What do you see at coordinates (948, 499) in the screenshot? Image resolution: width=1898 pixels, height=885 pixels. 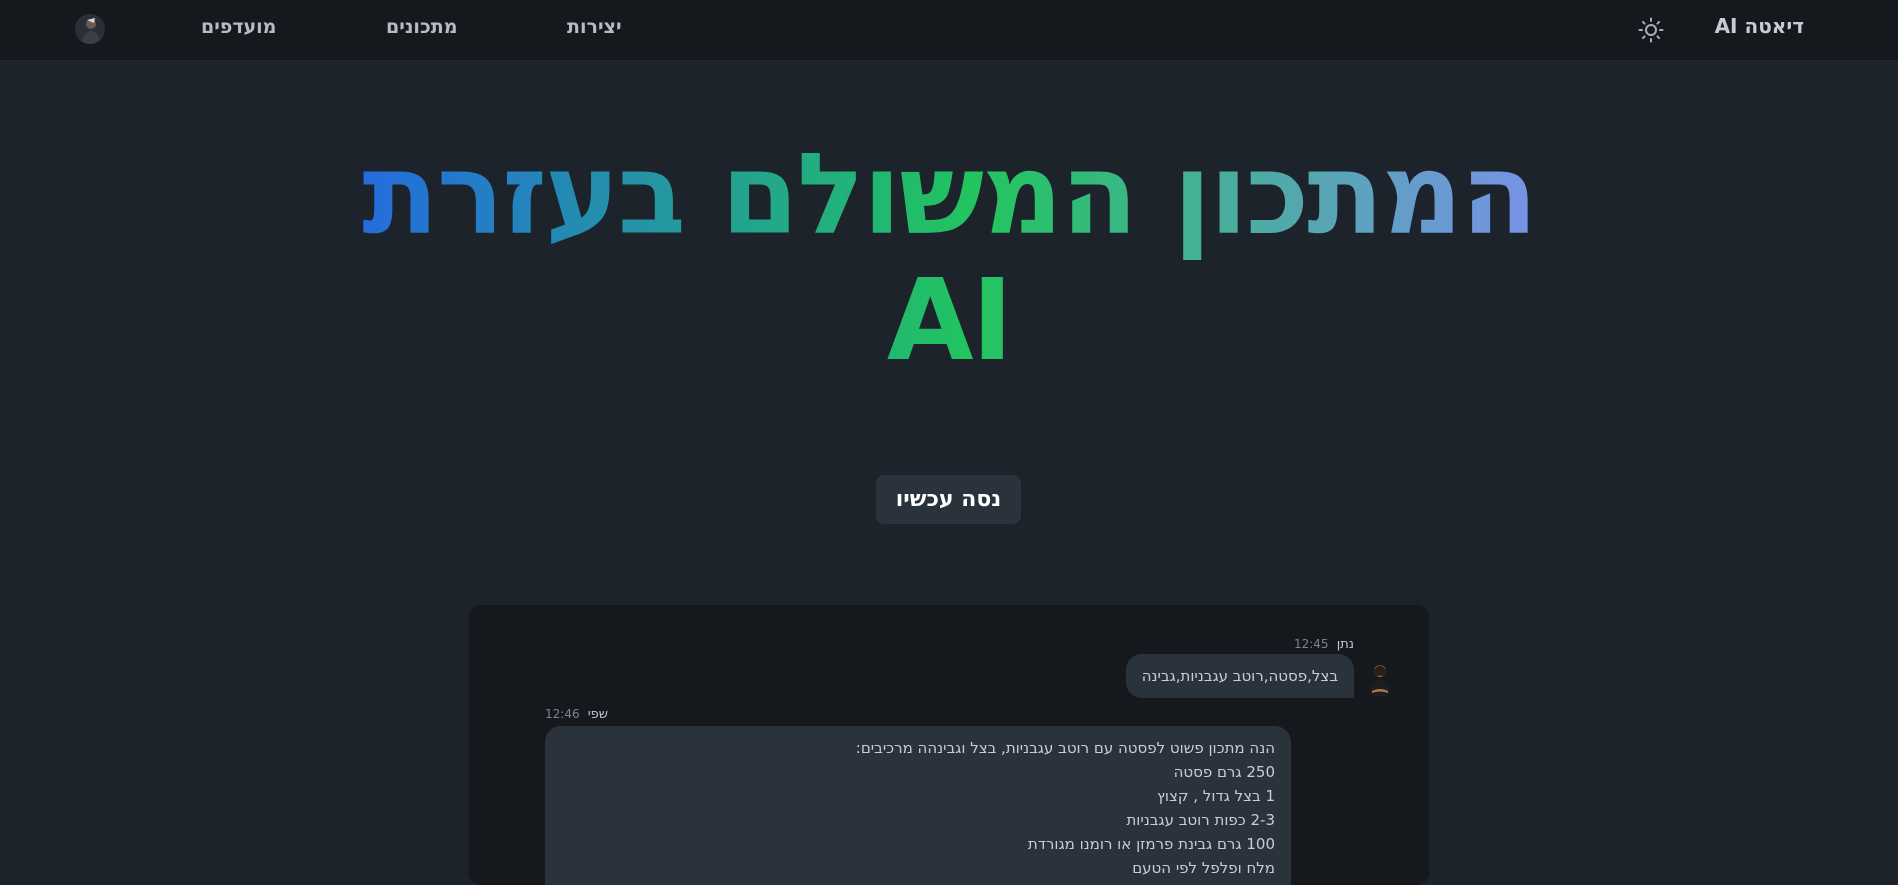 I see `try-now-button: נסה עכשיו` at bounding box center [948, 499].